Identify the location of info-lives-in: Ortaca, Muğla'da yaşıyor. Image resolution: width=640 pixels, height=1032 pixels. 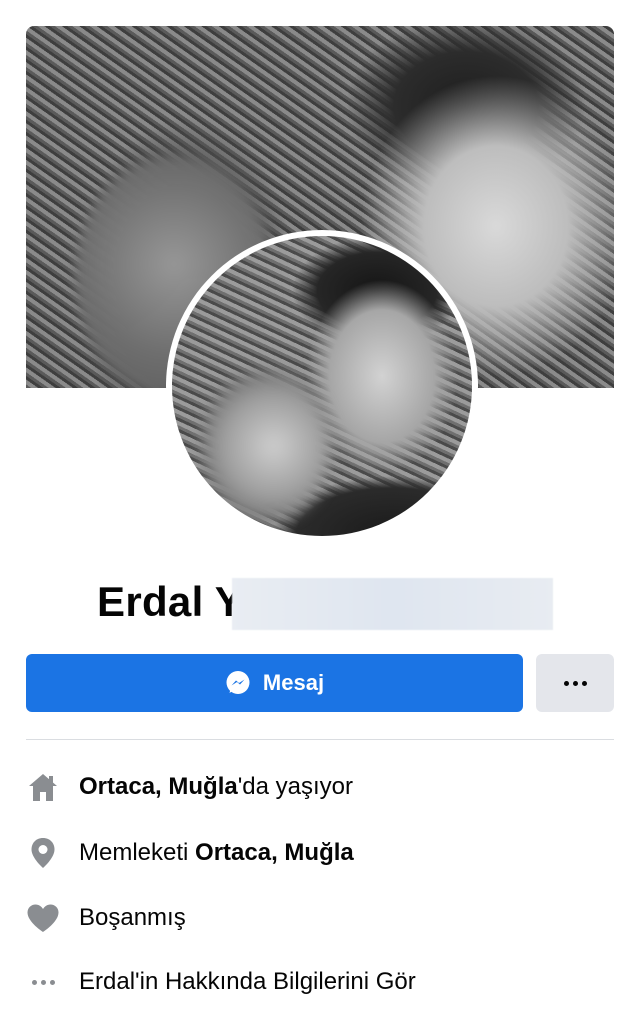
(320, 787).